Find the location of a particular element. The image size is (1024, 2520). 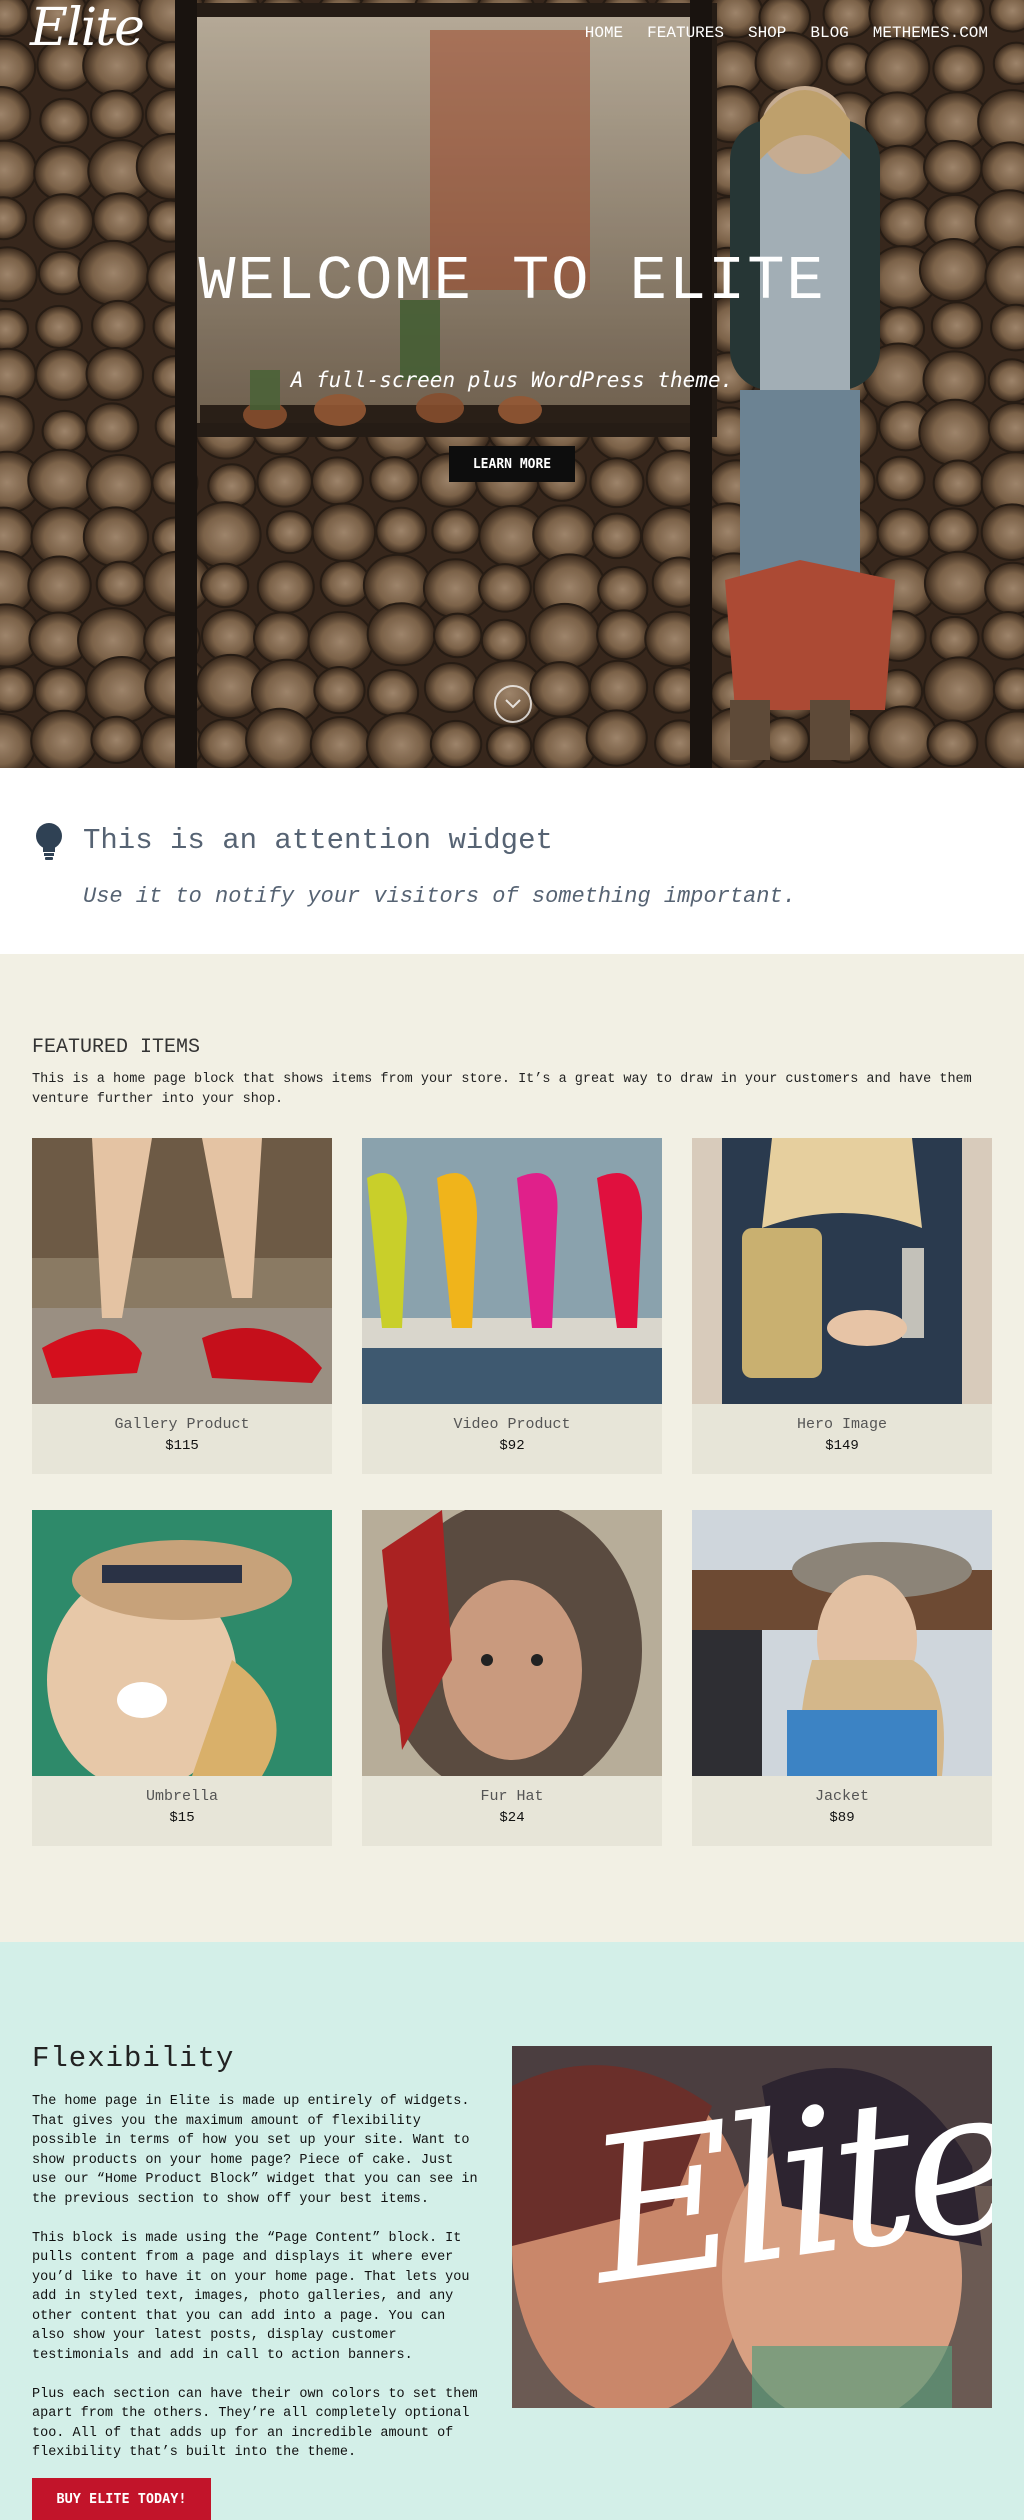

product-price: $92 is located at coordinates (512, 1446).